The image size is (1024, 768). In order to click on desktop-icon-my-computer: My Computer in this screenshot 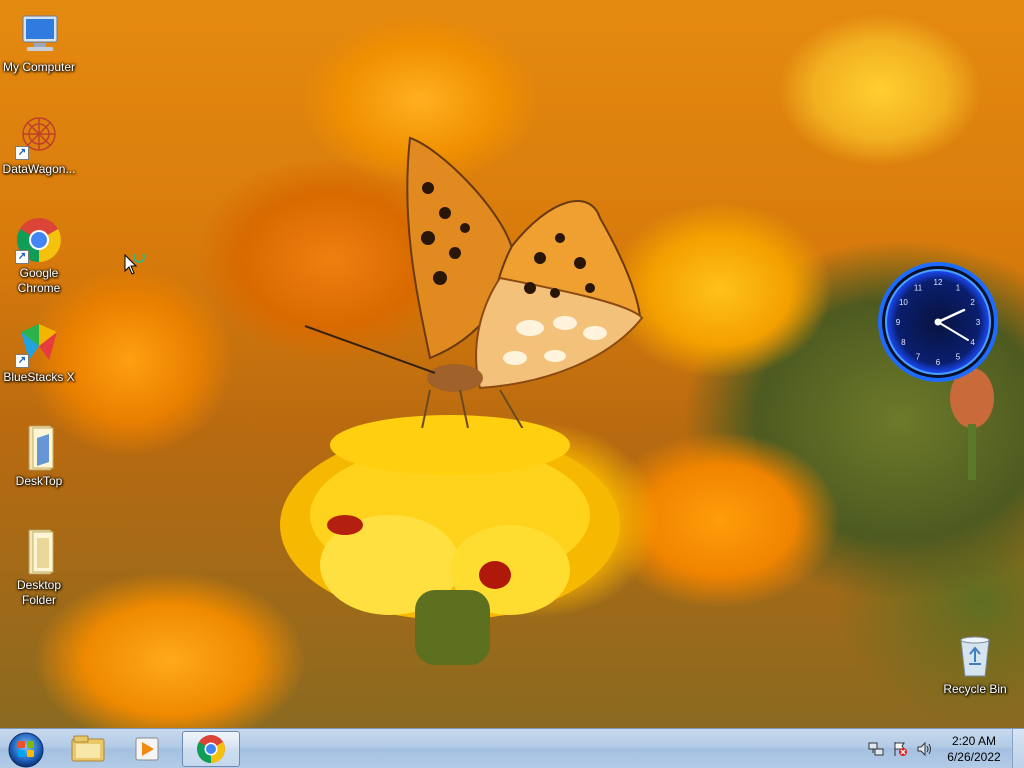, I will do `click(39, 42)`.